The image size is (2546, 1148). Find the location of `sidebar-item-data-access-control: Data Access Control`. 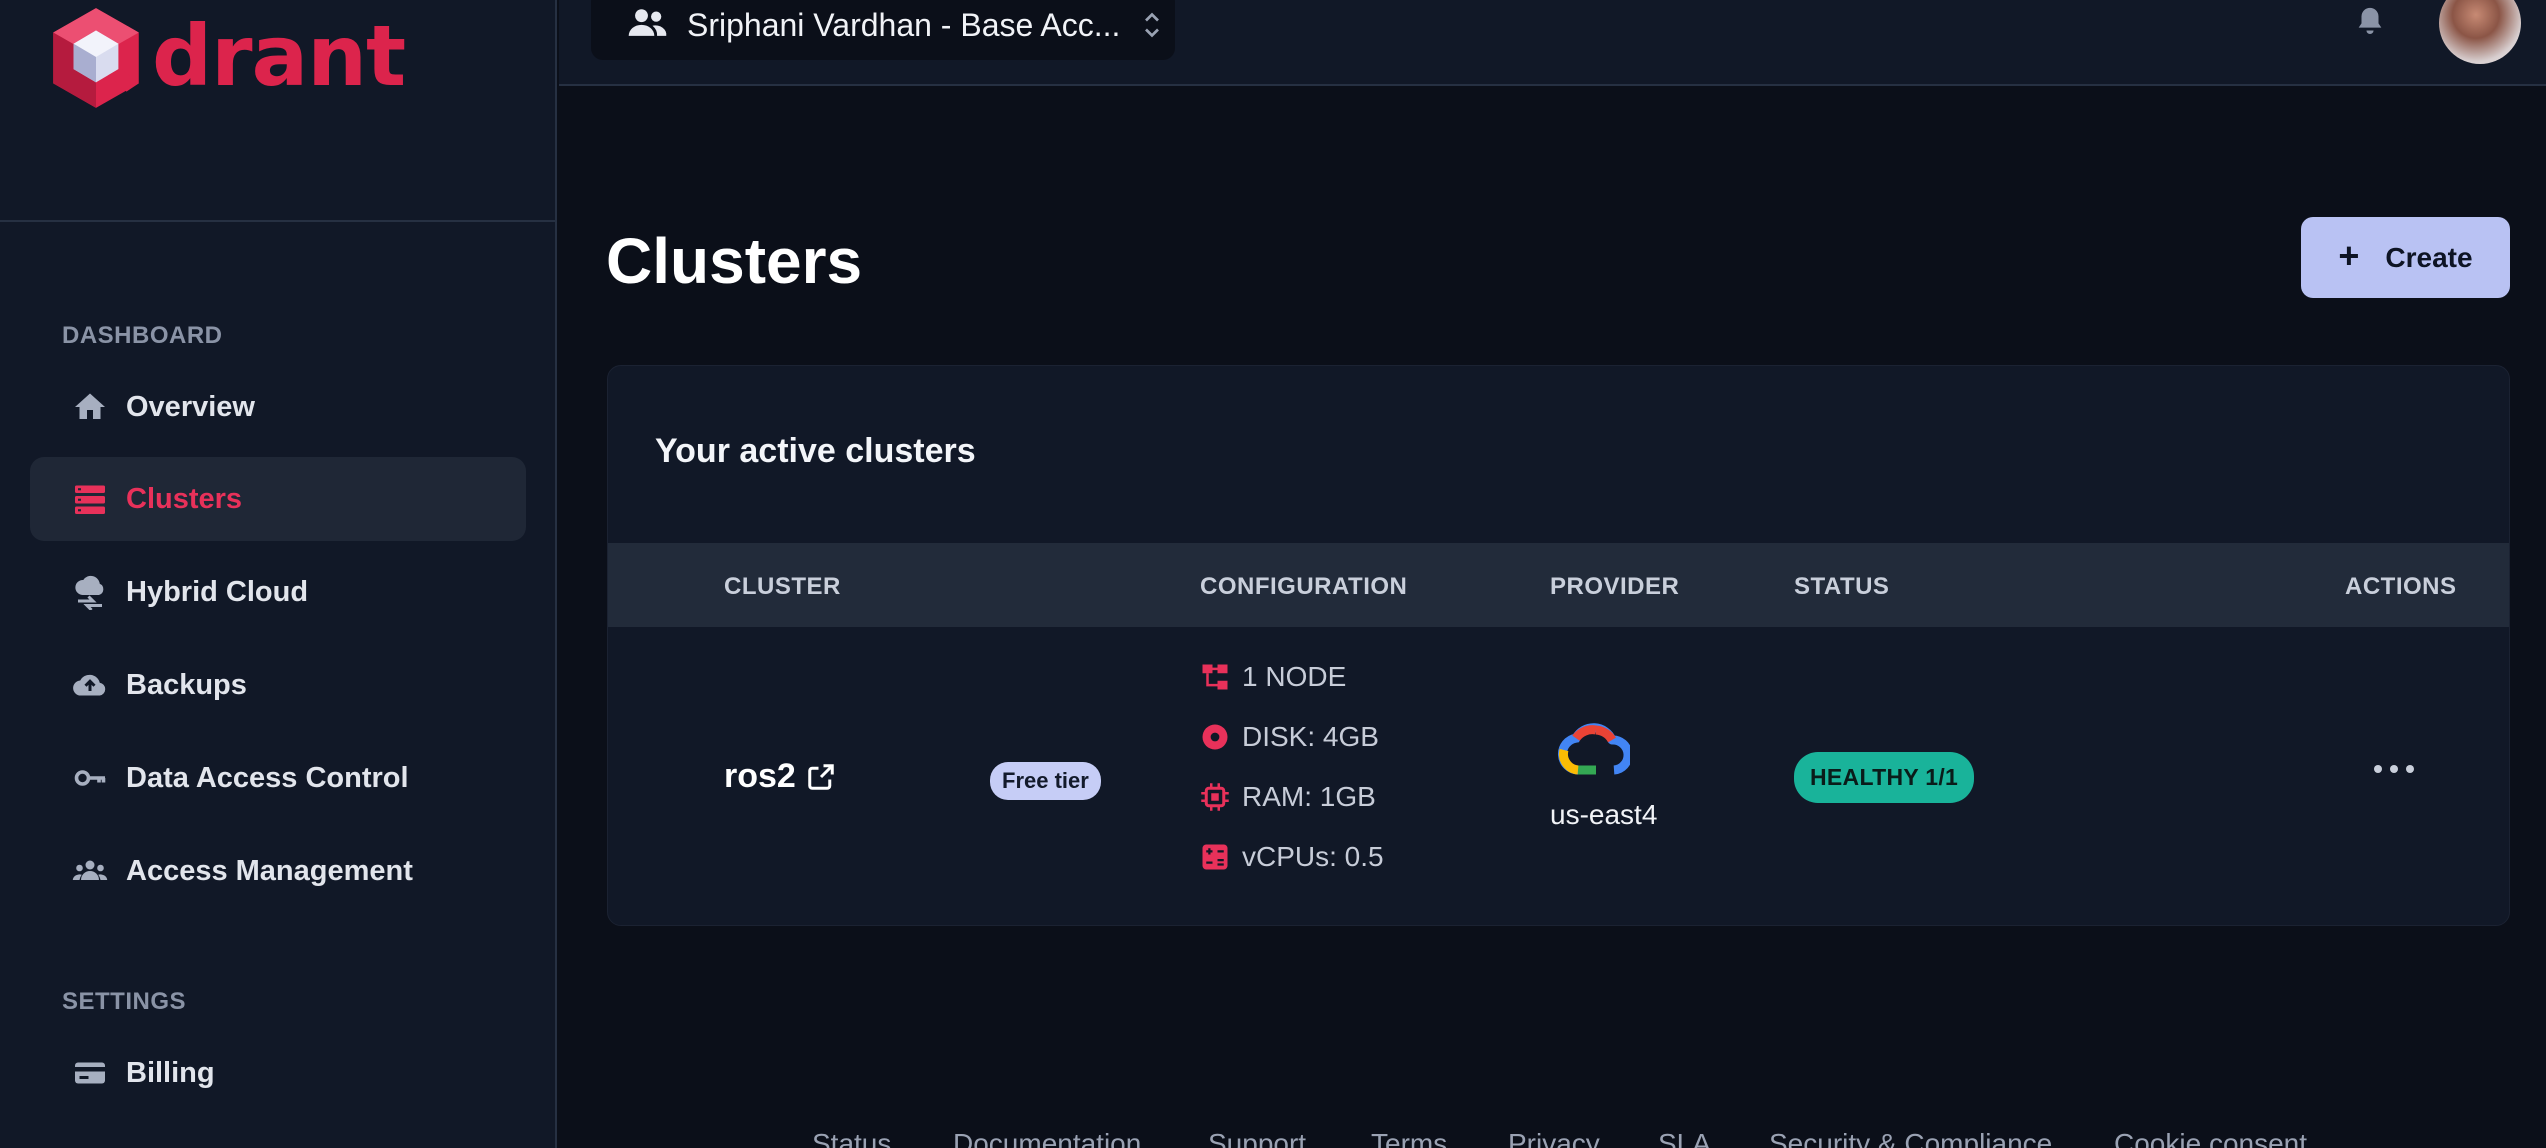

sidebar-item-data-access-control: Data Access Control is located at coordinates (278, 778).